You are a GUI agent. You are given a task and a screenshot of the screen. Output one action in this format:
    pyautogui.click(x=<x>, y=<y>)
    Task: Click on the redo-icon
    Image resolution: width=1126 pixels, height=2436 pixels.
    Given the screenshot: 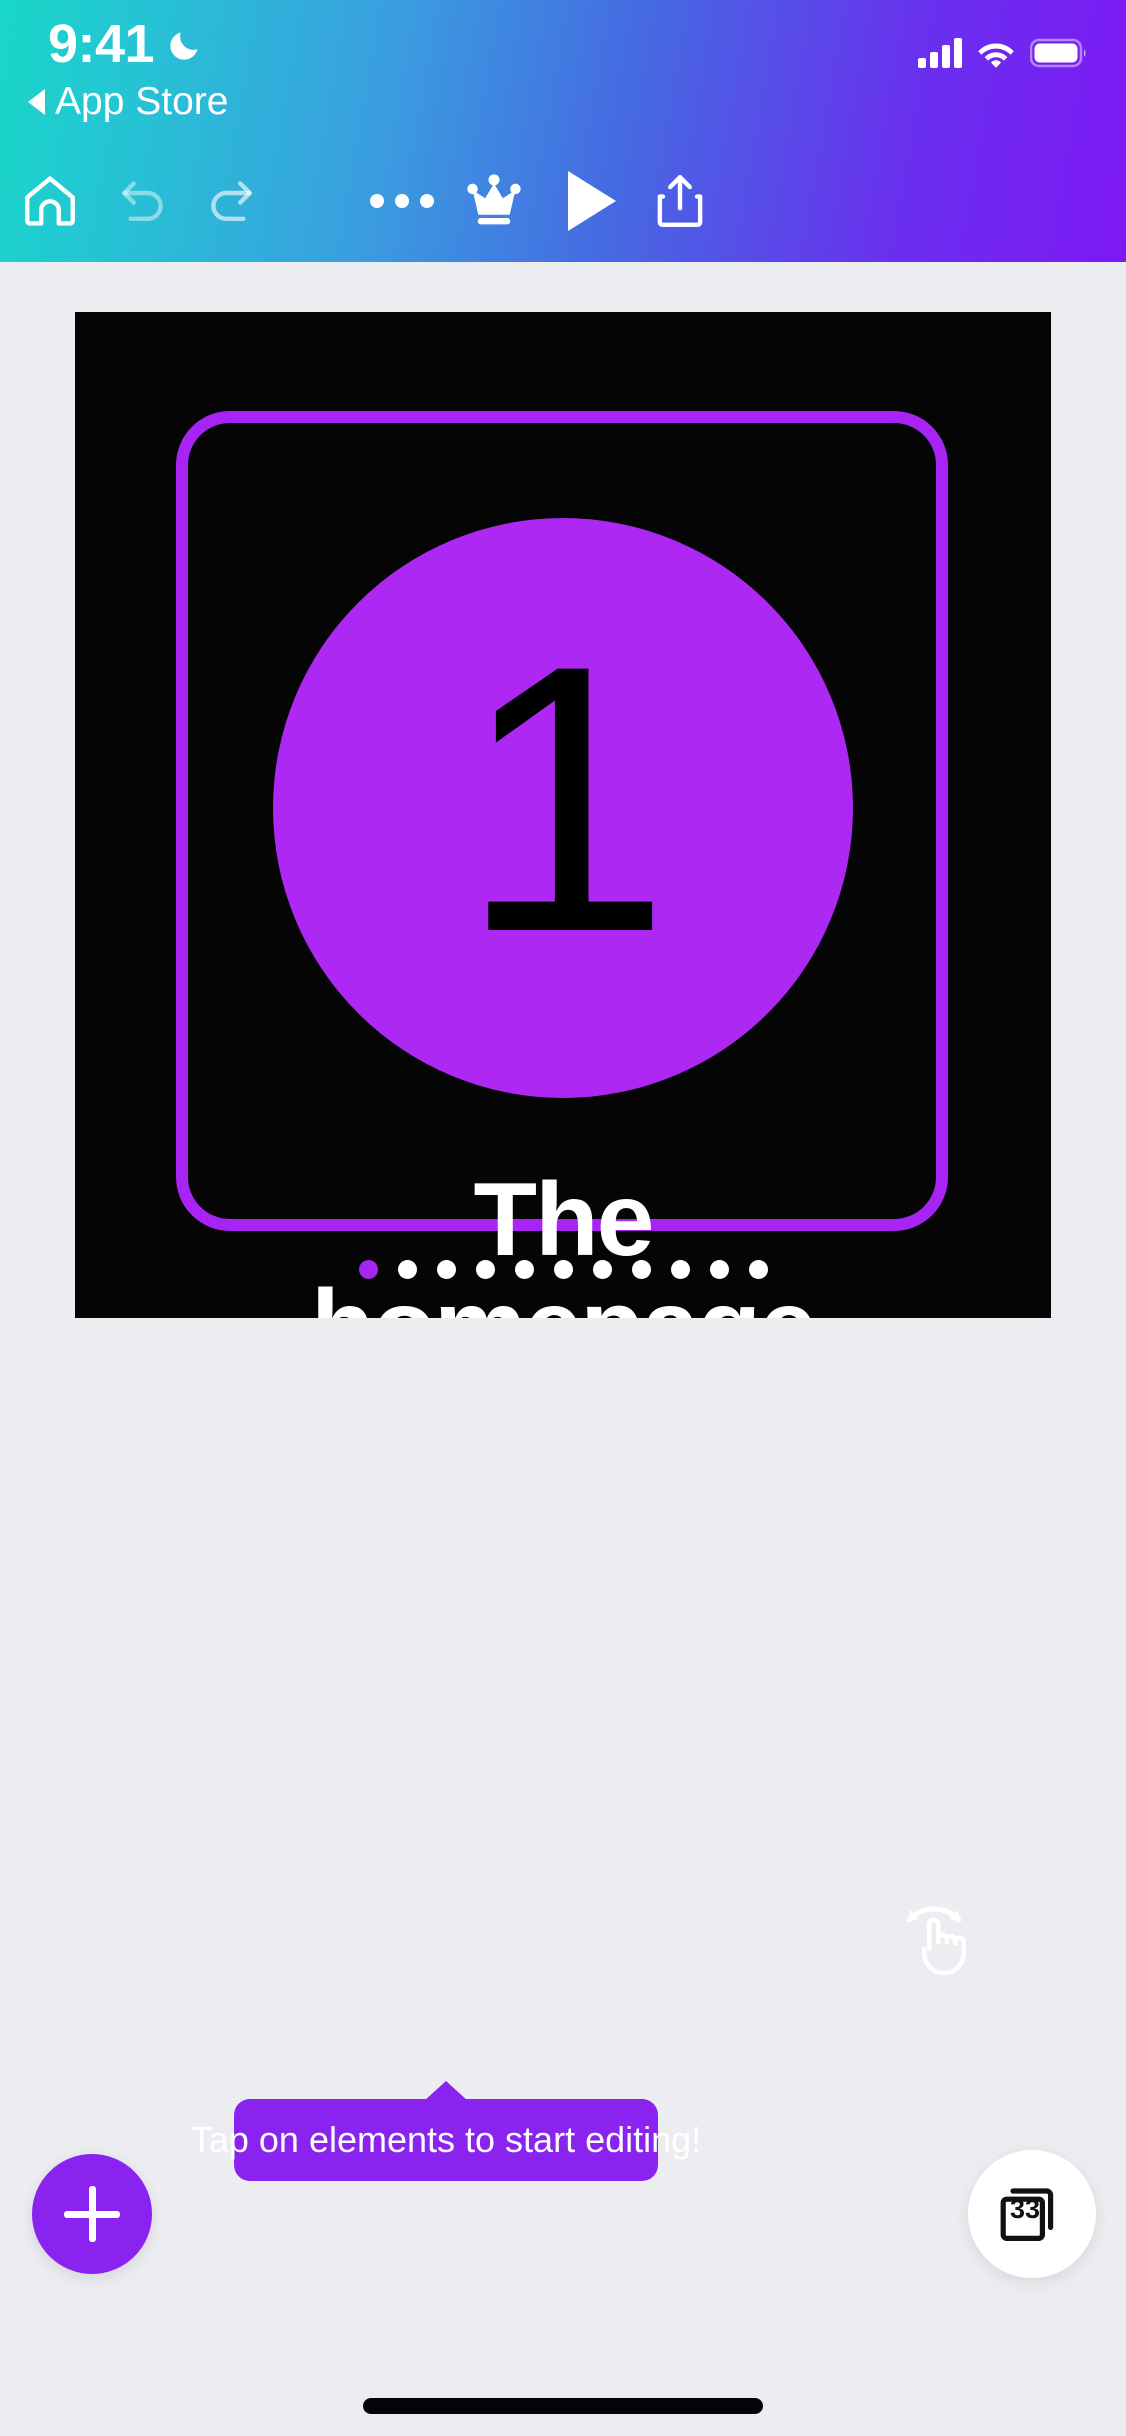 What is the action you would take?
    pyautogui.click(x=232, y=201)
    